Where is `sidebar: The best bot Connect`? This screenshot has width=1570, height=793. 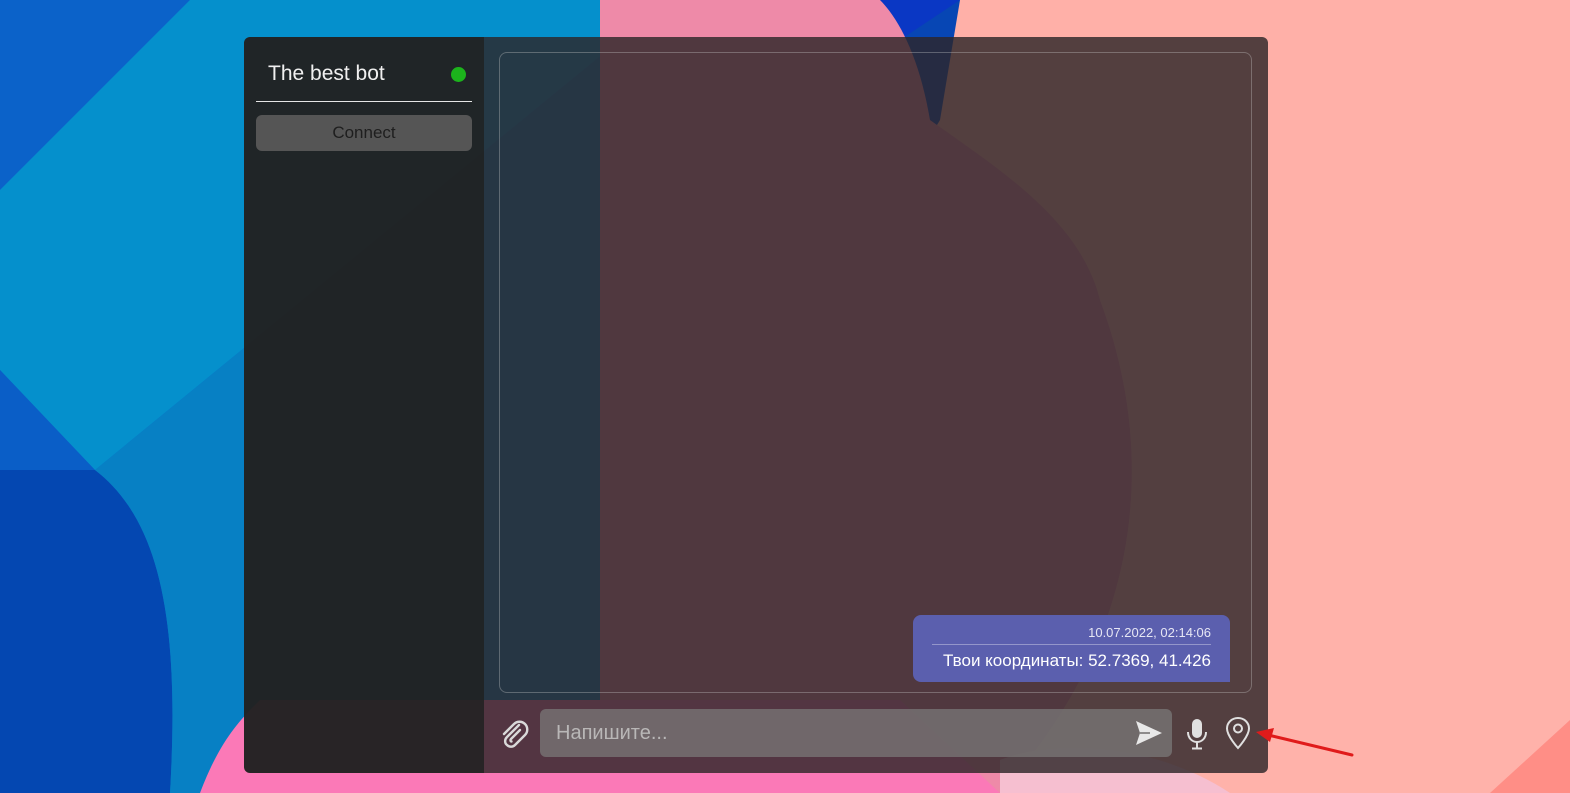
sidebar: The best bot Connect is located at coordinates (364, 405).